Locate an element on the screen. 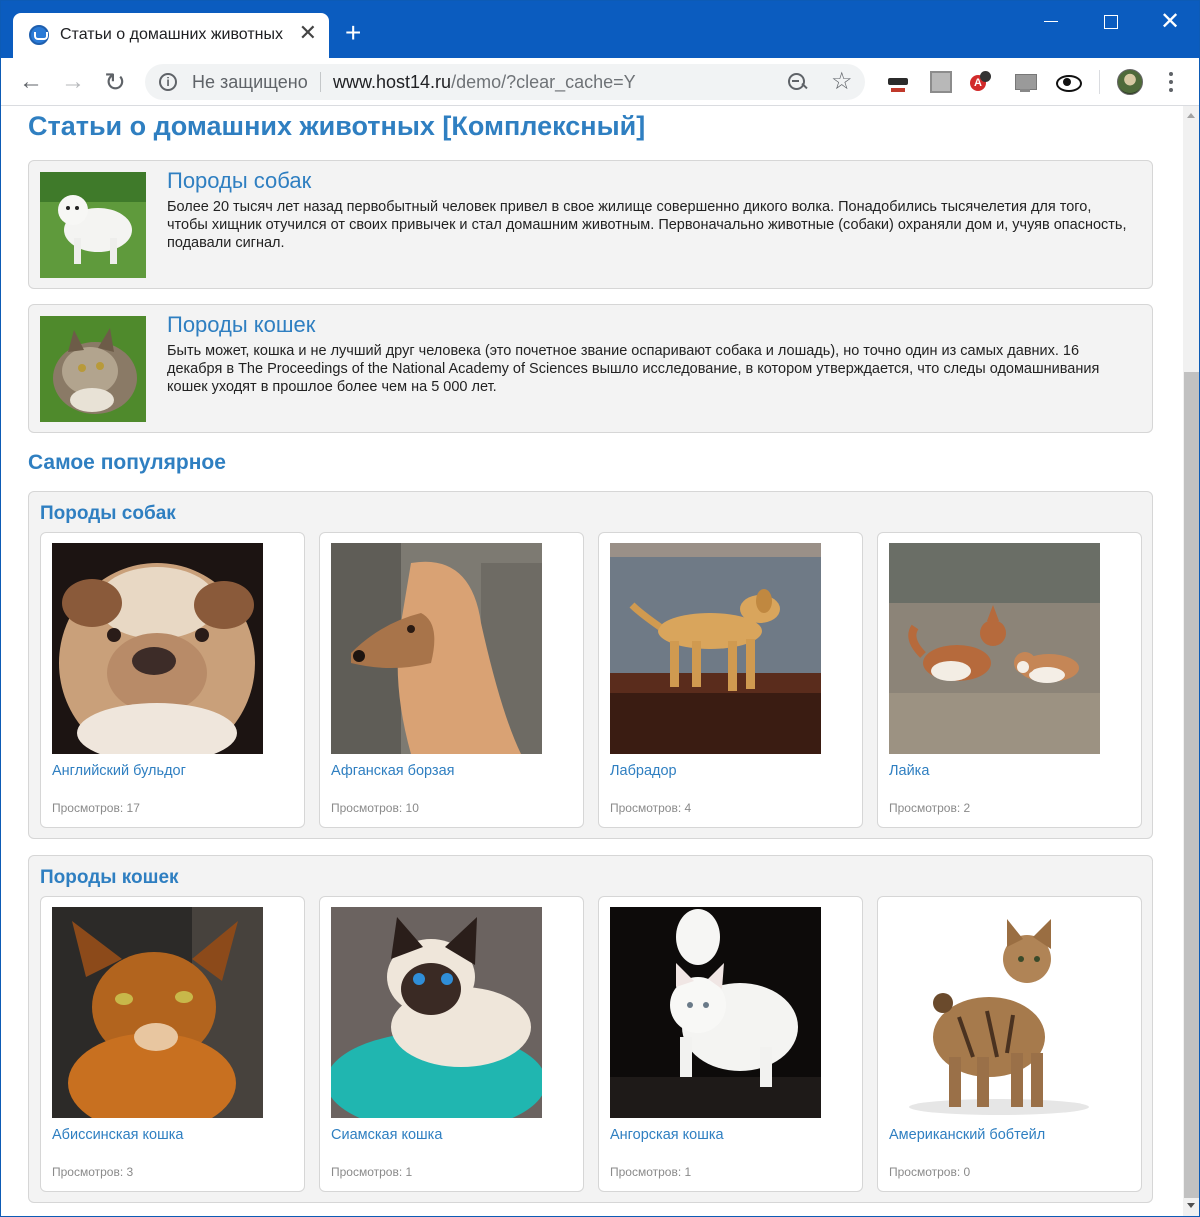 The height and width of the screenshot is (1217, 1200). profile-avatar is located at coordinates (1130, 82).